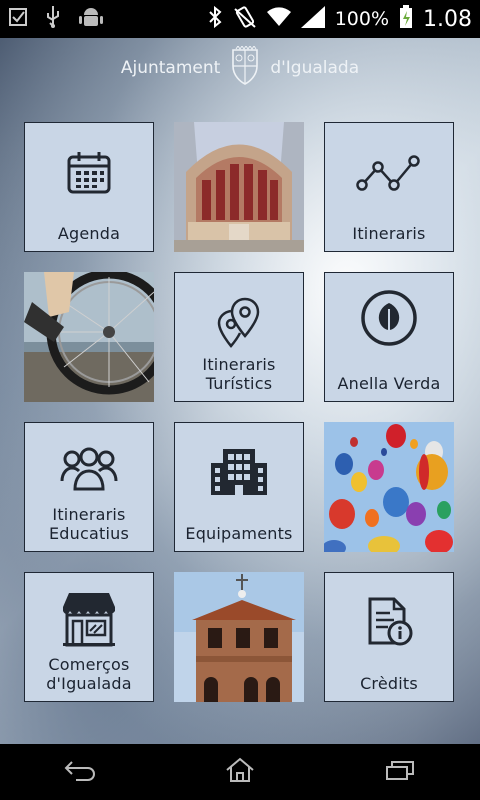 The height and width of the screenshot is (800, 480). What do you see at coordinates (91, 19) in the screenshot?
I see `android-icon` at bounding box center [91, 19].